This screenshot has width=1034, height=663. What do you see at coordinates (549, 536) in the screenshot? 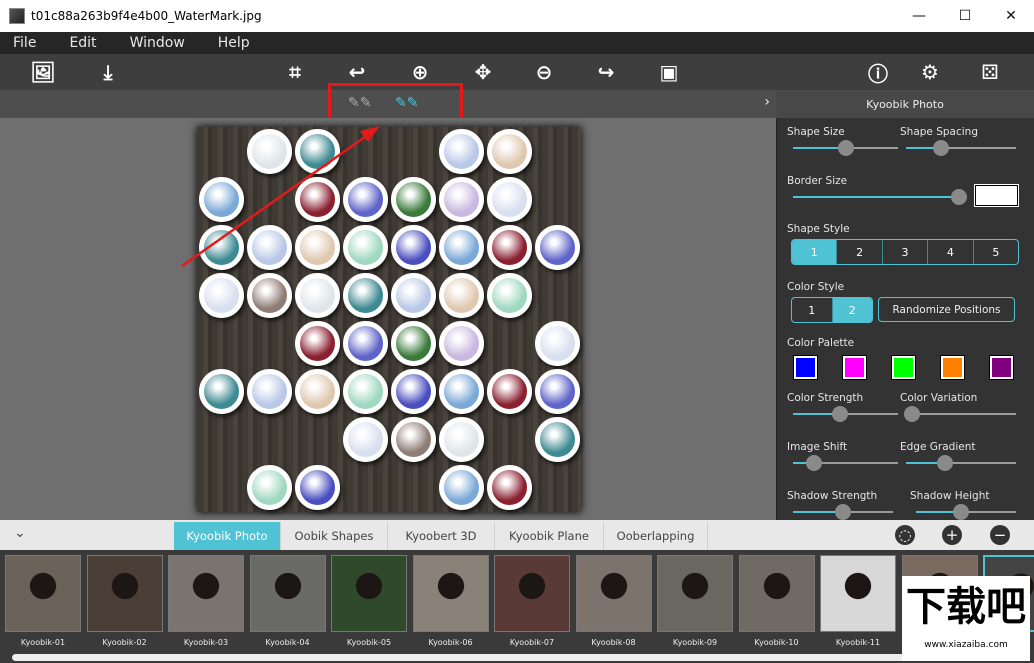
I see `tab-kyoobik-plane: Kyoobik Plane` at bounding box center [549, 536].